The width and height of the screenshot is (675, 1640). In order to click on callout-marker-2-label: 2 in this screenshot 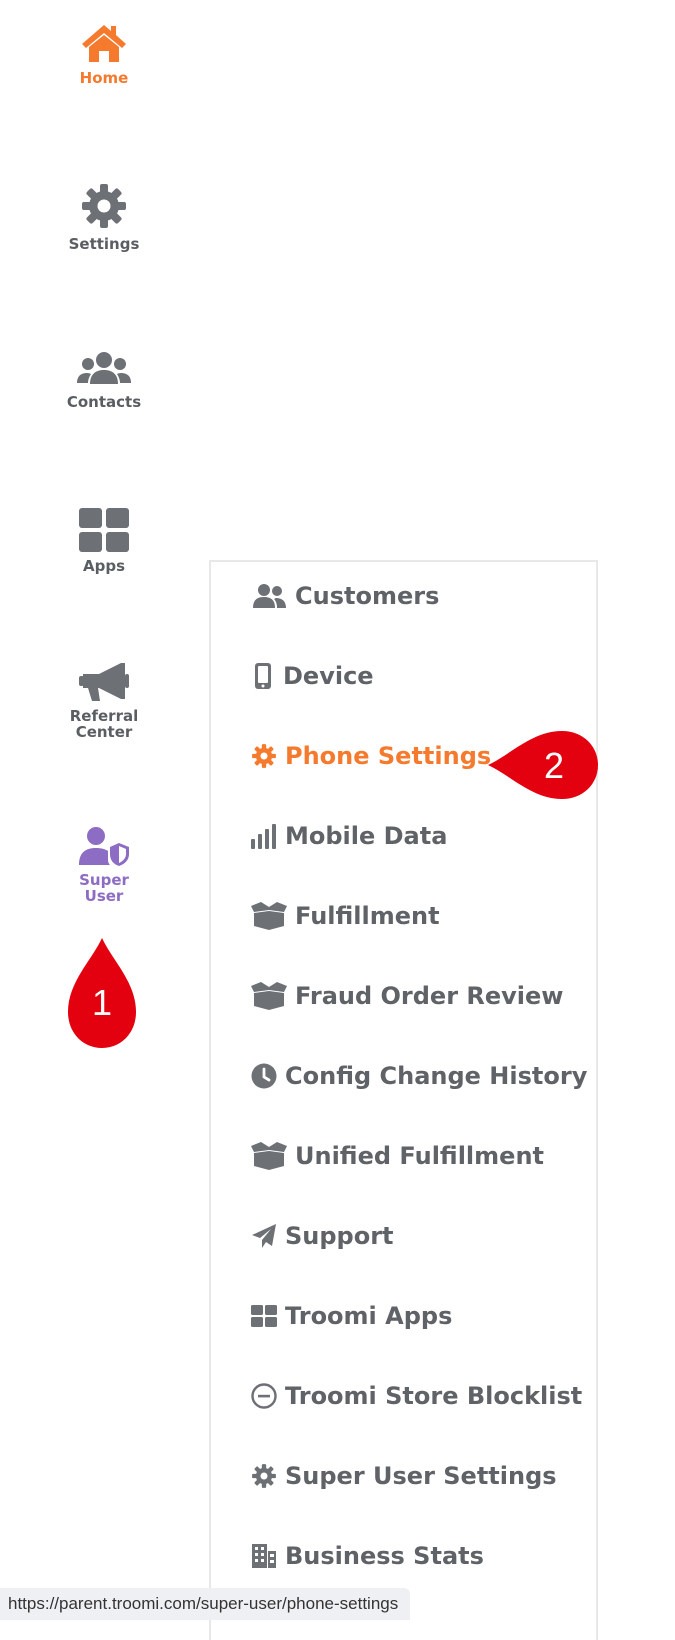, I will do `click(554, 765)`.